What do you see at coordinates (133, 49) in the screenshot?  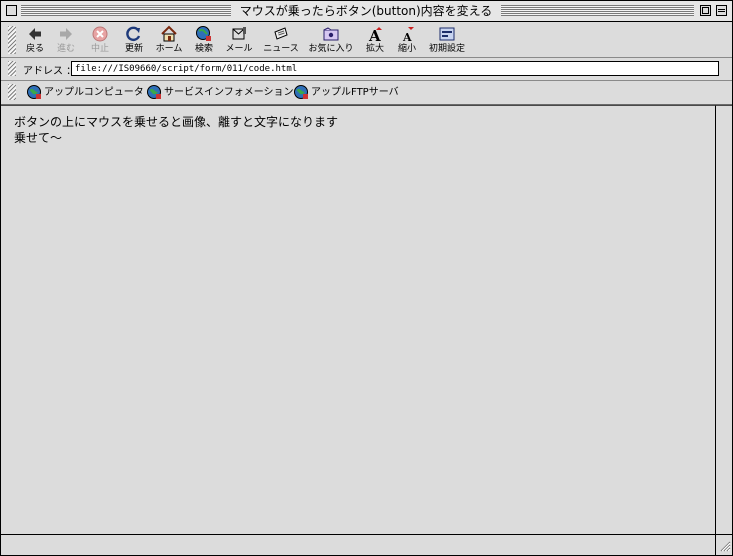 I see `refresh-button-label: 更新` at bounding box center [133, 49].